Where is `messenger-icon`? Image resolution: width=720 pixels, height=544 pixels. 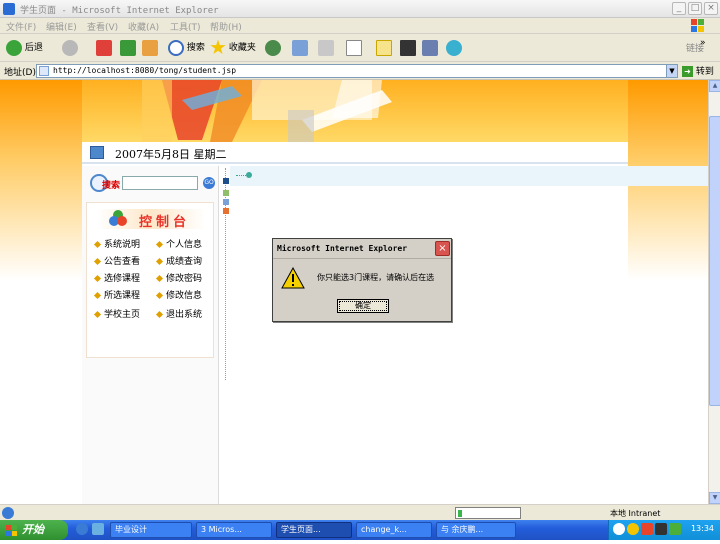
messenger-icon is located at coordinates (454, 47).